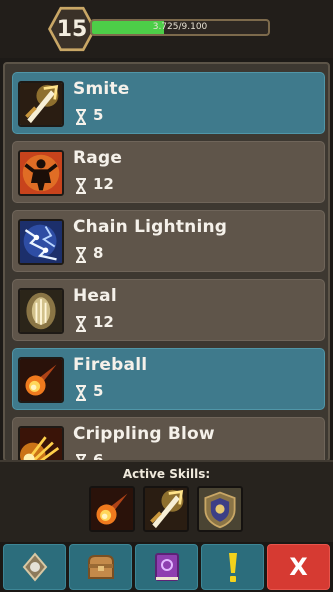 The width and height of the screenshot is (333, 592). What do you see at coordinates (95, 296) in the screenshot?
I see `skill-name: Heal` at bounding box center [95, 296].